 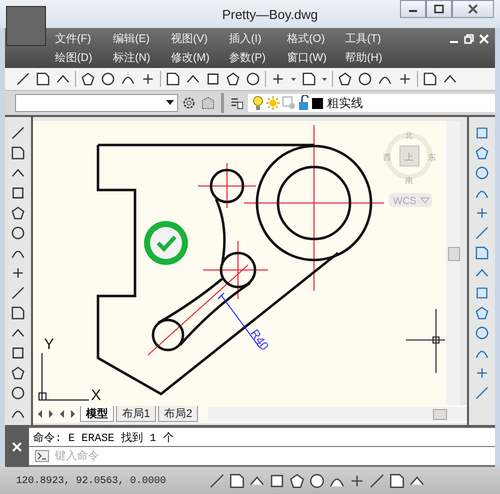 I want to click on layout-tab: 布局2, so click(x=178, y=414).